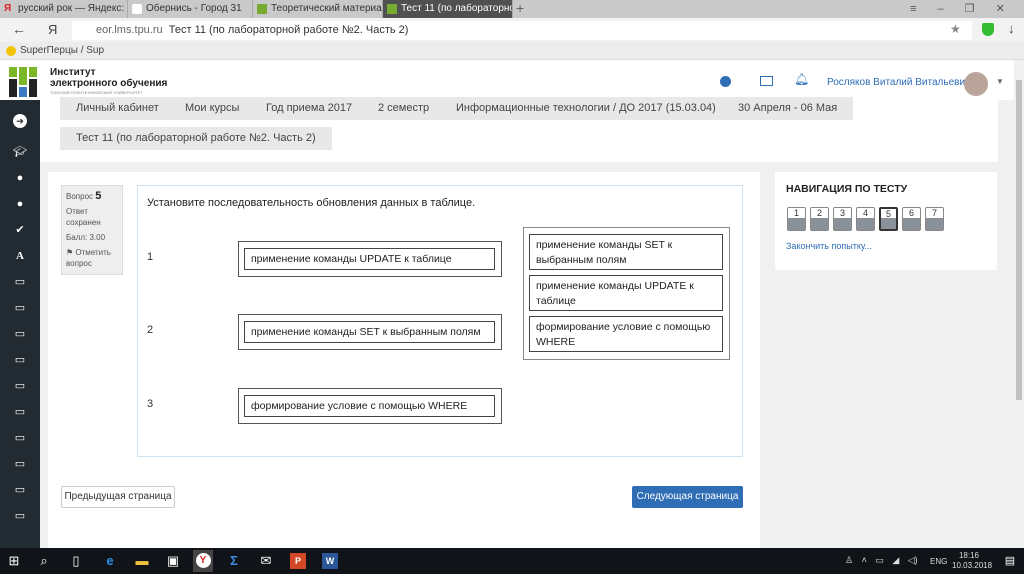  I want to click on nav-question-button: 2, so click(819, 219).